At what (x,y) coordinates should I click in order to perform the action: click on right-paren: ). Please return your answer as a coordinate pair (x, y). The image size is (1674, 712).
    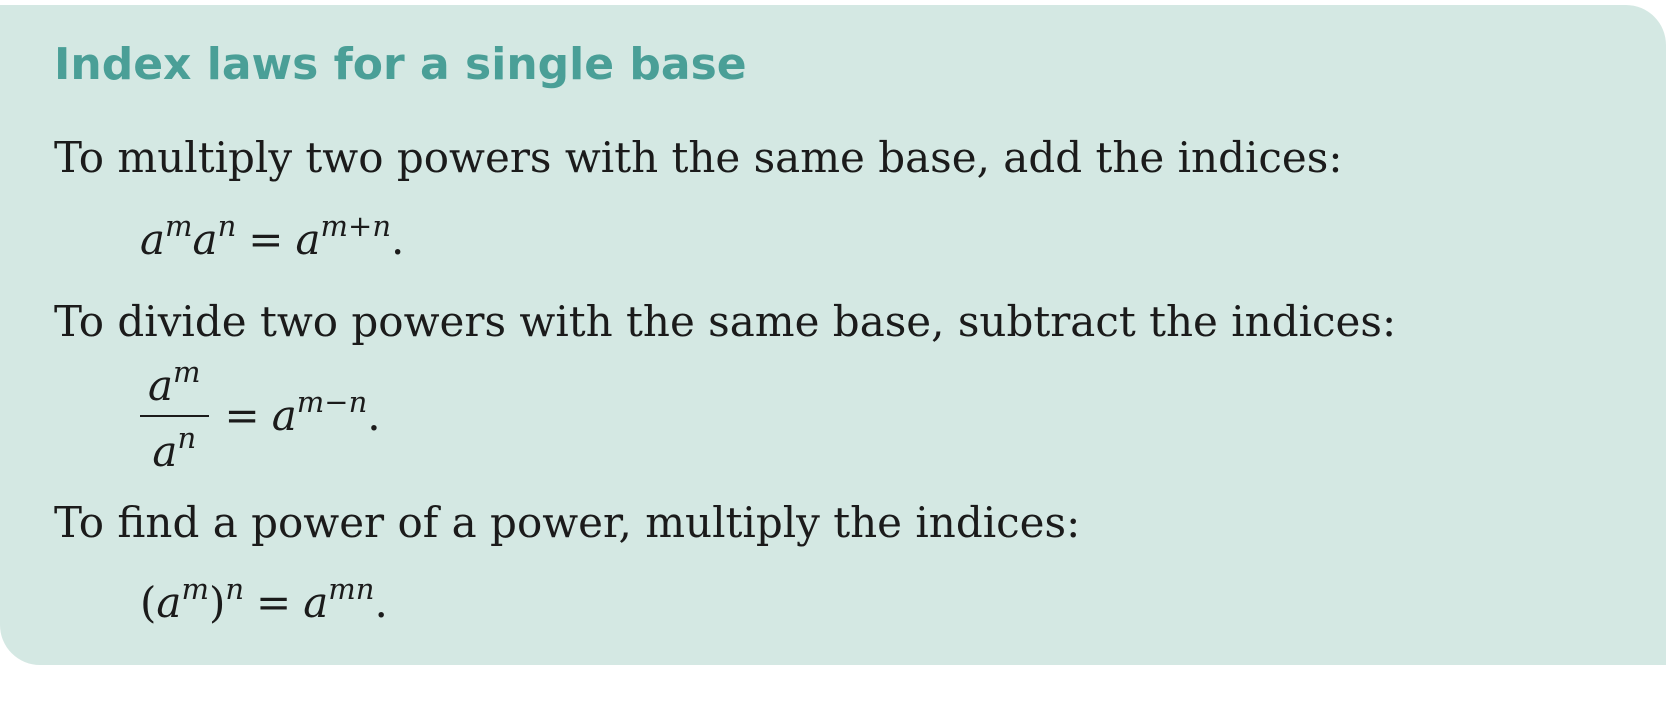
    Looking at the image, I should click on (217, 602).